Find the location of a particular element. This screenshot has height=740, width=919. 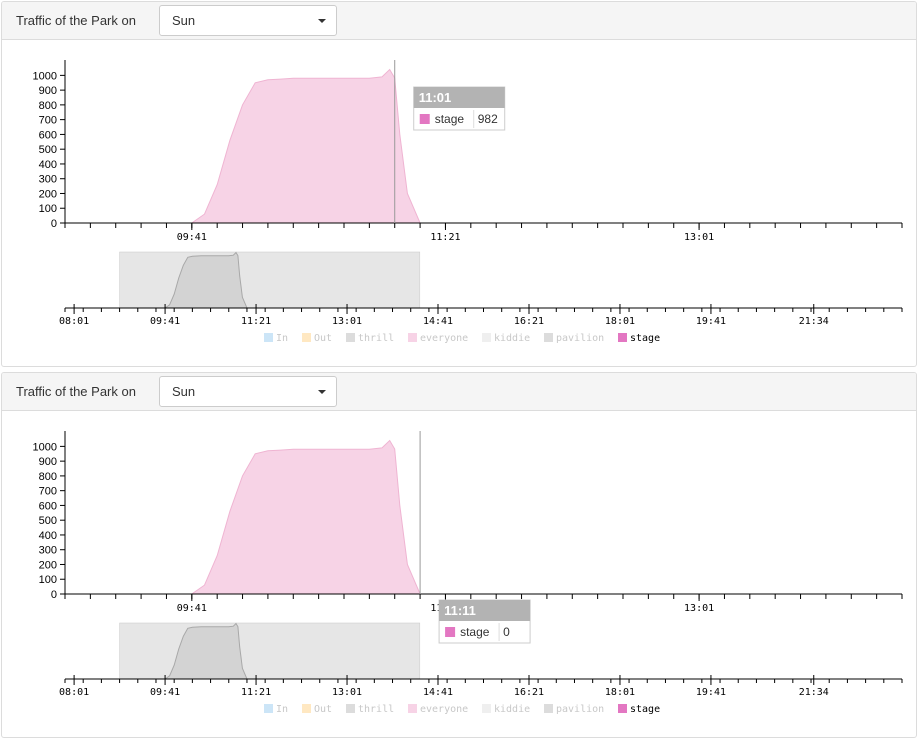

legend-label: thrill is located at coordinates (376, 338).